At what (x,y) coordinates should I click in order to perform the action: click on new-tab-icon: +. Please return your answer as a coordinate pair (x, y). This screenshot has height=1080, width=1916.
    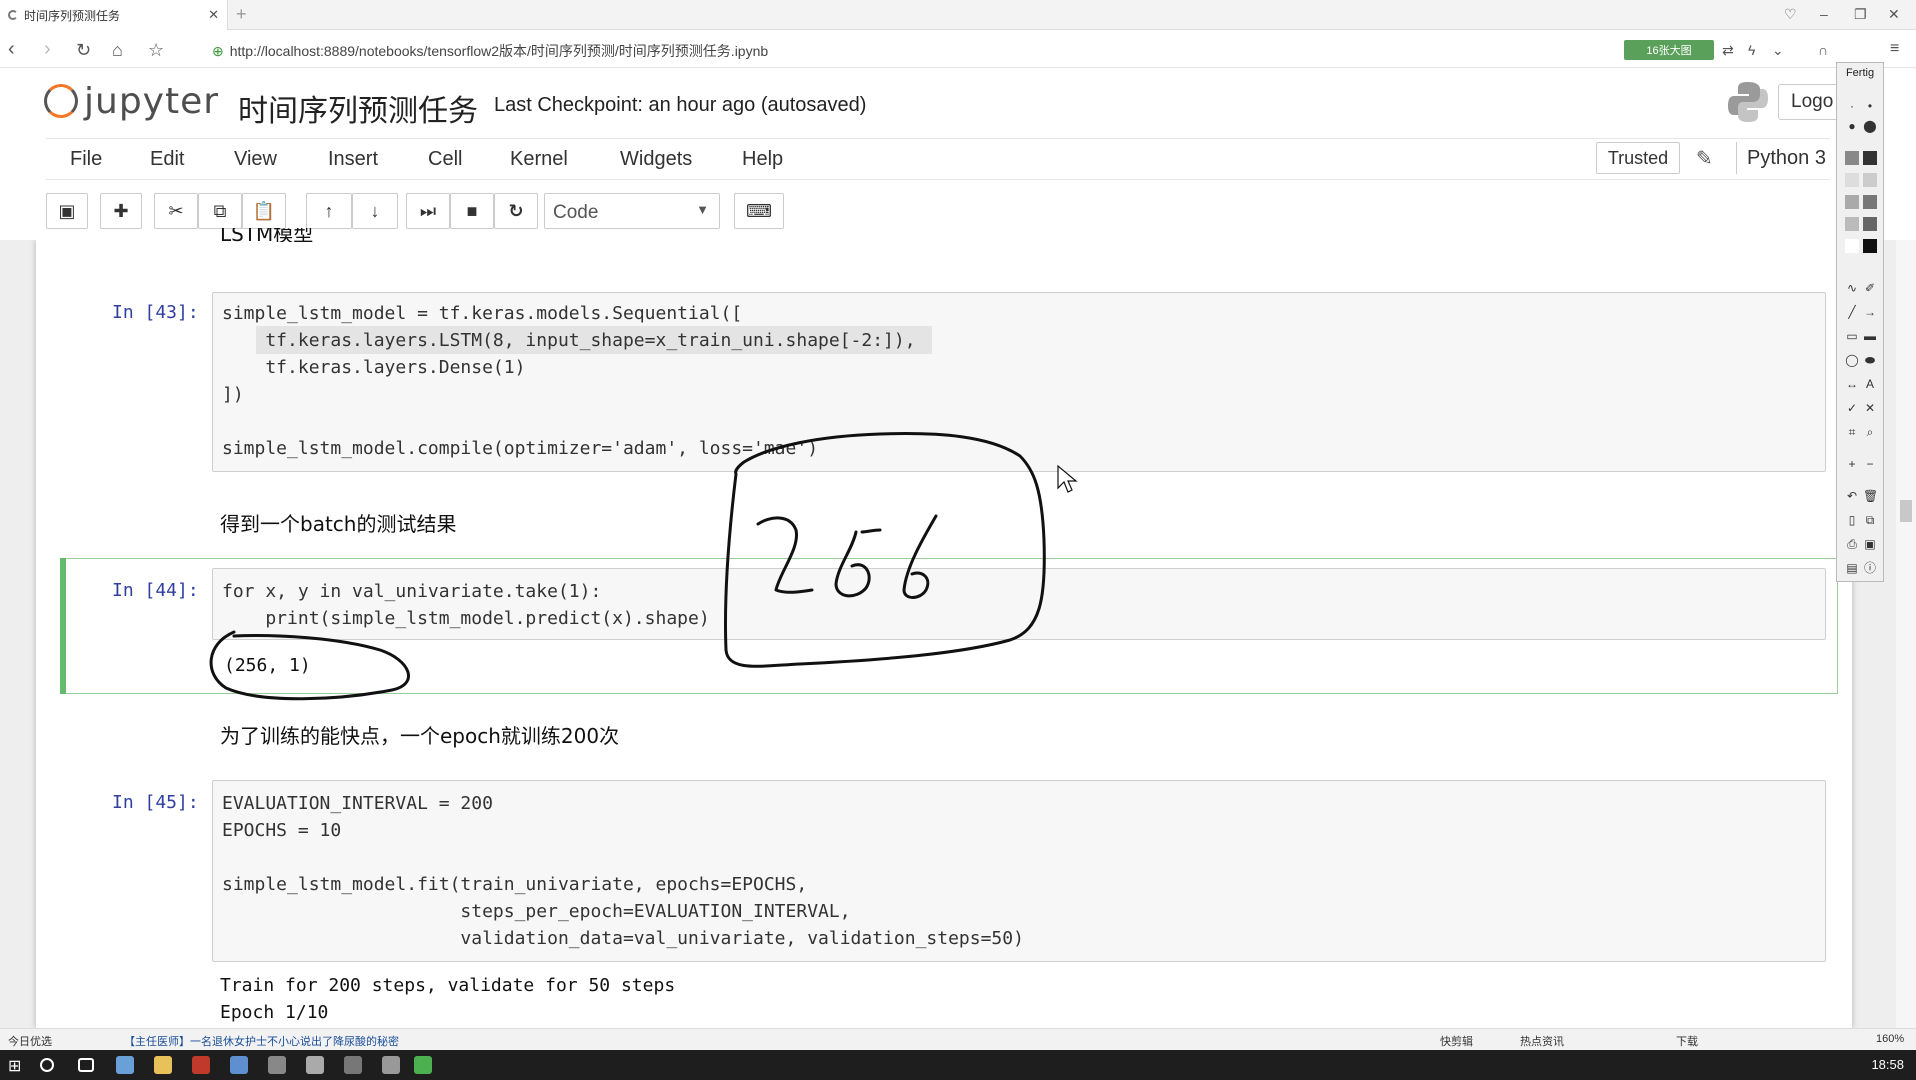
    Looking at the image, I should click on (241, 14).